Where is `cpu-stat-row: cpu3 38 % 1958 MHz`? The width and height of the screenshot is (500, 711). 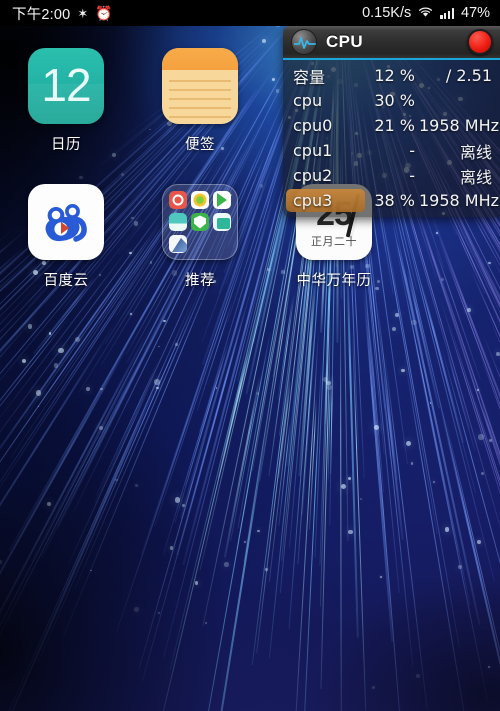 cpu-stat-row: cpu3 38 % 1958 MHz is located at coordinates (391, 200).